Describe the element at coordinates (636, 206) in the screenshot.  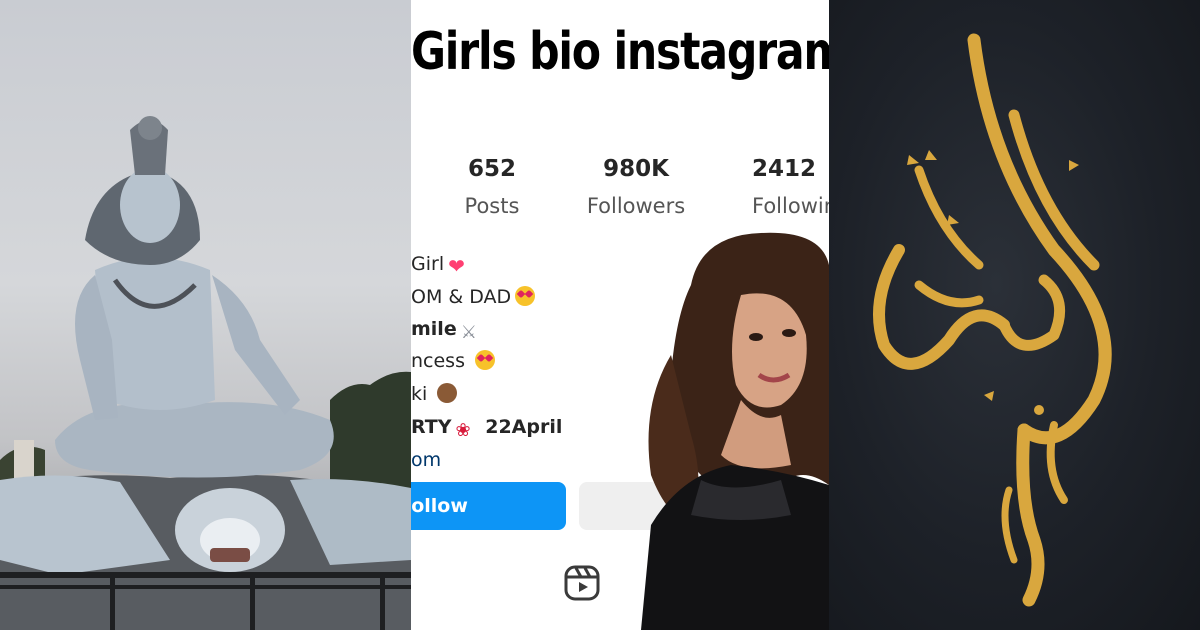
I see `followers-label: Followers` at that location.